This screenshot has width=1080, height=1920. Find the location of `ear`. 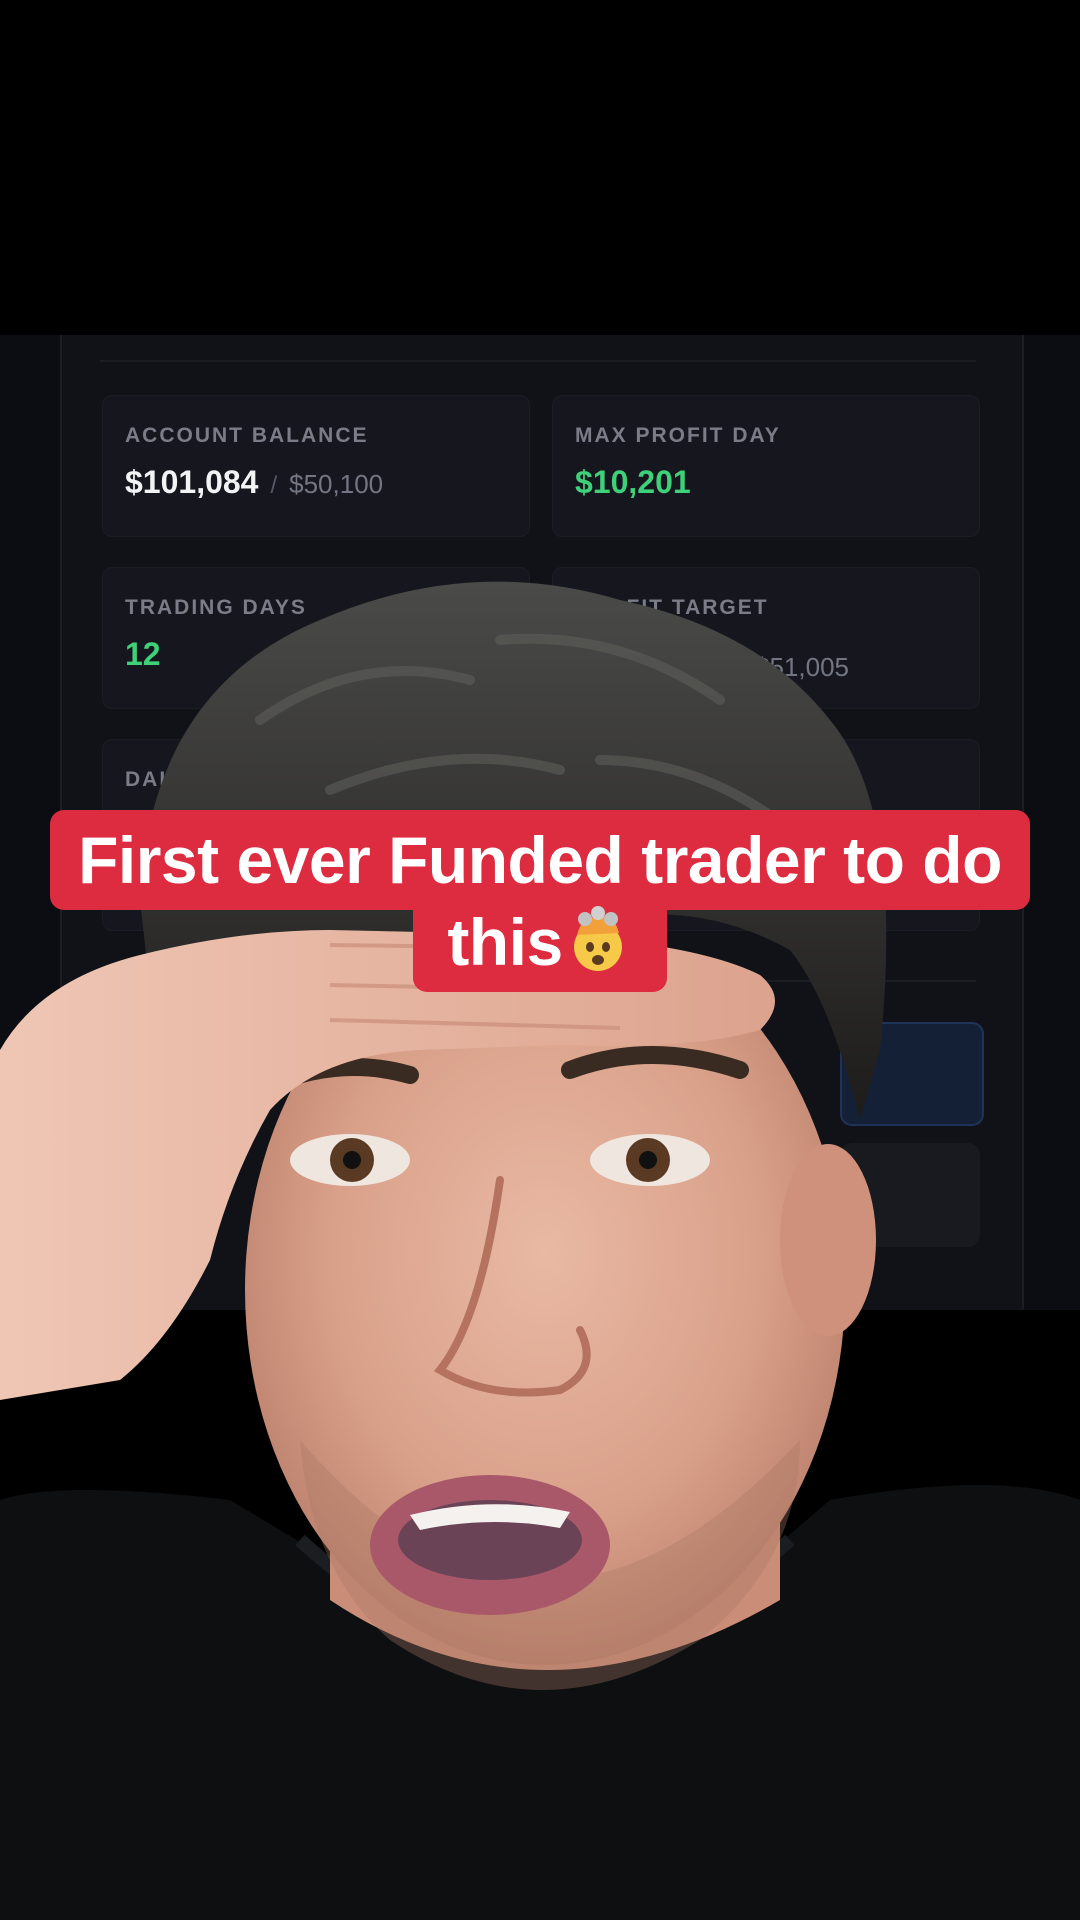

ear is located at coordinates (828, 1240).